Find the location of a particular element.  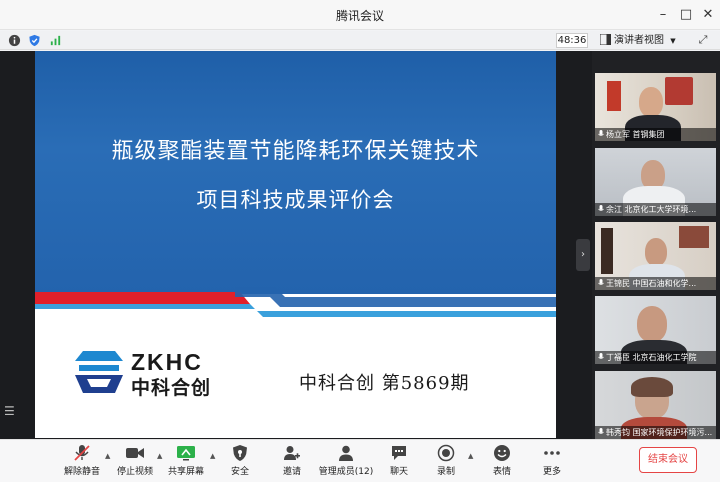

unmute-button: 解除静音 is located at coordinates (82, 462).